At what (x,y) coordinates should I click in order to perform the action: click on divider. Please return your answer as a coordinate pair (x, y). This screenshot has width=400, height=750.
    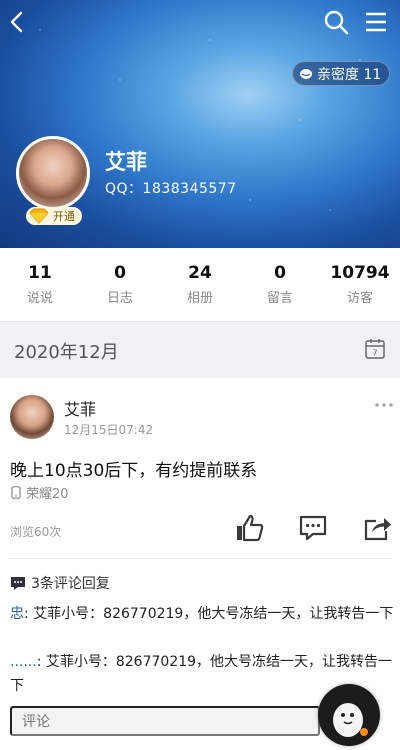
    Looking at the image, I should click on (200, 558).